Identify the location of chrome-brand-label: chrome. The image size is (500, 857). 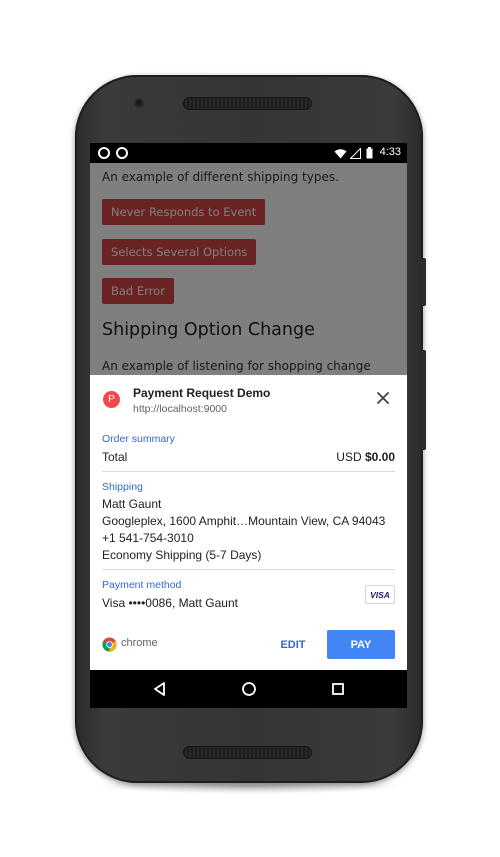
(139, 643).